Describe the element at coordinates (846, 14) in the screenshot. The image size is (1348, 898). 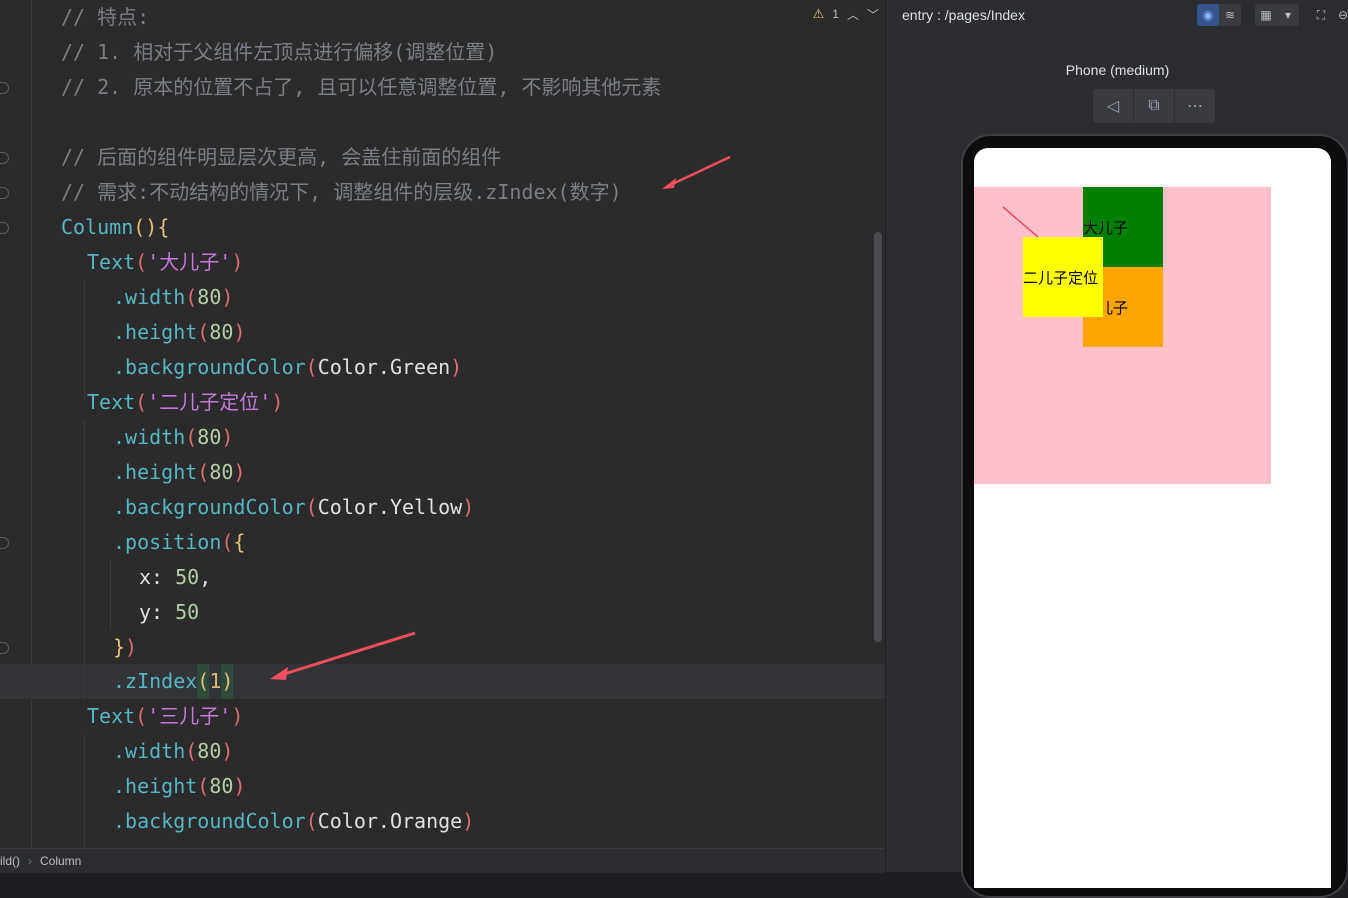
I see `editor-inspection-bar: ⚠ 1 ︿ ﹀` at that location.